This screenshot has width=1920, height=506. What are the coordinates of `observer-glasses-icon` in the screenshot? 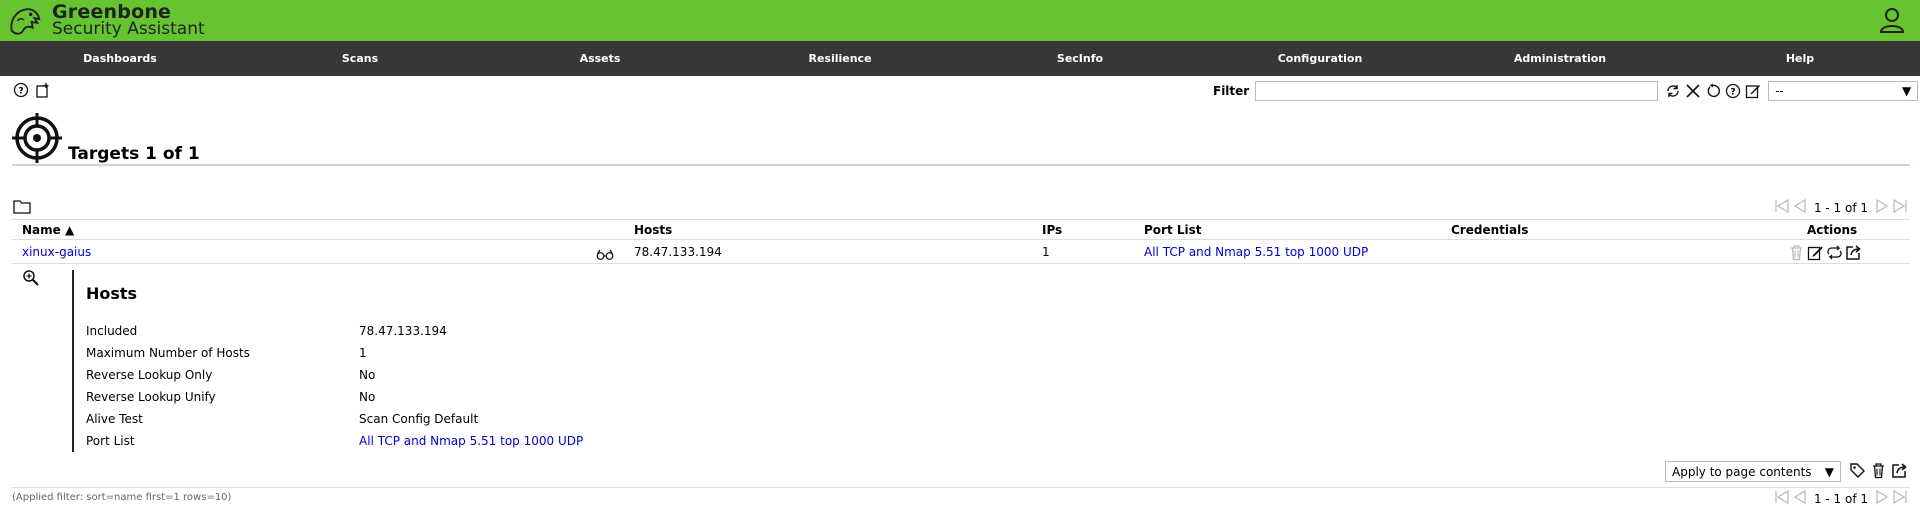 It's located at (605, 257).